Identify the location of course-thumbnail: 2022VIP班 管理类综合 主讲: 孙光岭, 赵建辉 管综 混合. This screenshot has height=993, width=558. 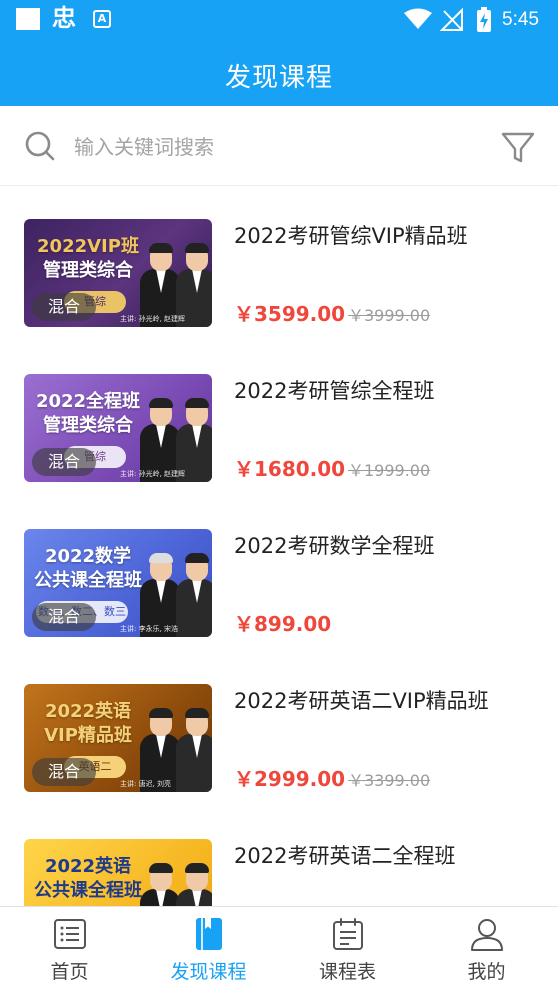
(118, 273).